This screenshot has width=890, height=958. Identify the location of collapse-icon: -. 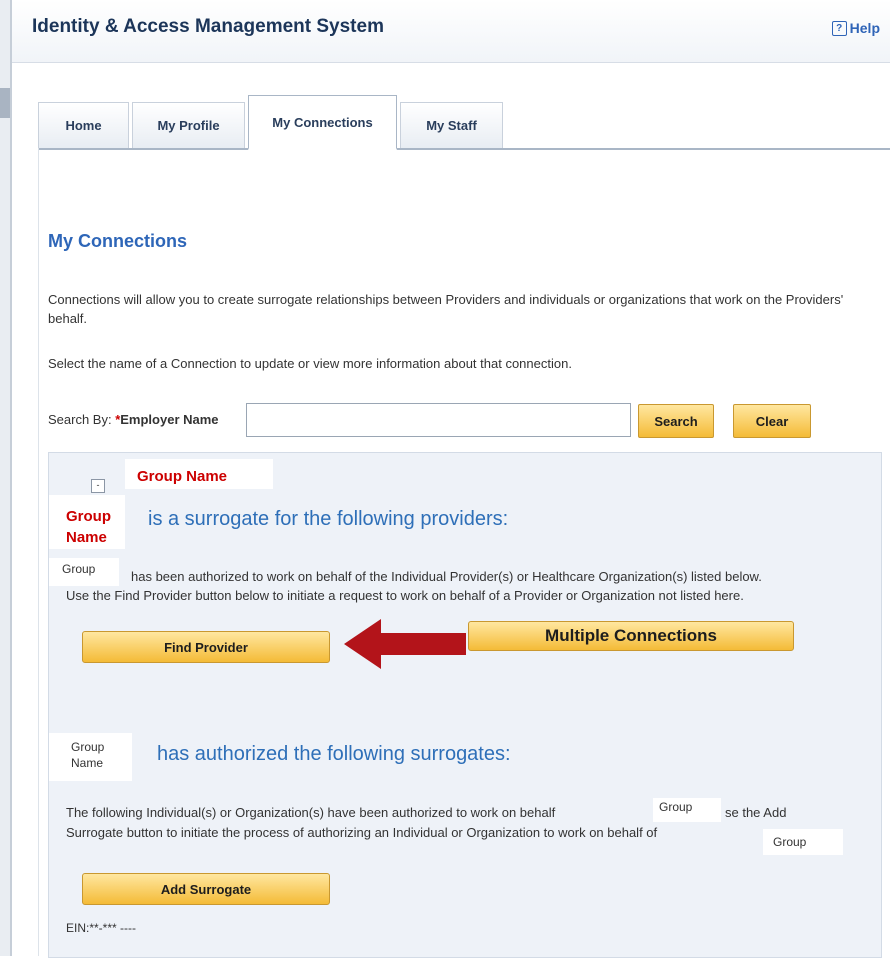
(98, 486).